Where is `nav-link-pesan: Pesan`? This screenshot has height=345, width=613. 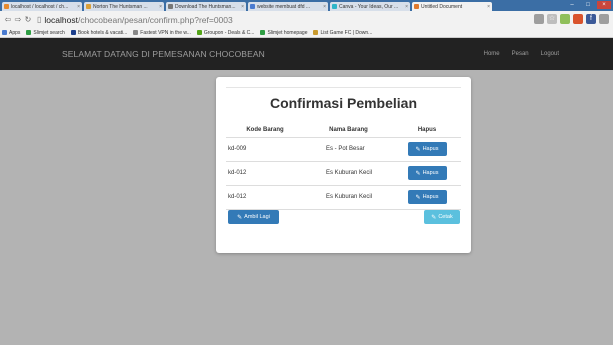 nav-link-pesan: Pesan is located at coordinates (520, 54).